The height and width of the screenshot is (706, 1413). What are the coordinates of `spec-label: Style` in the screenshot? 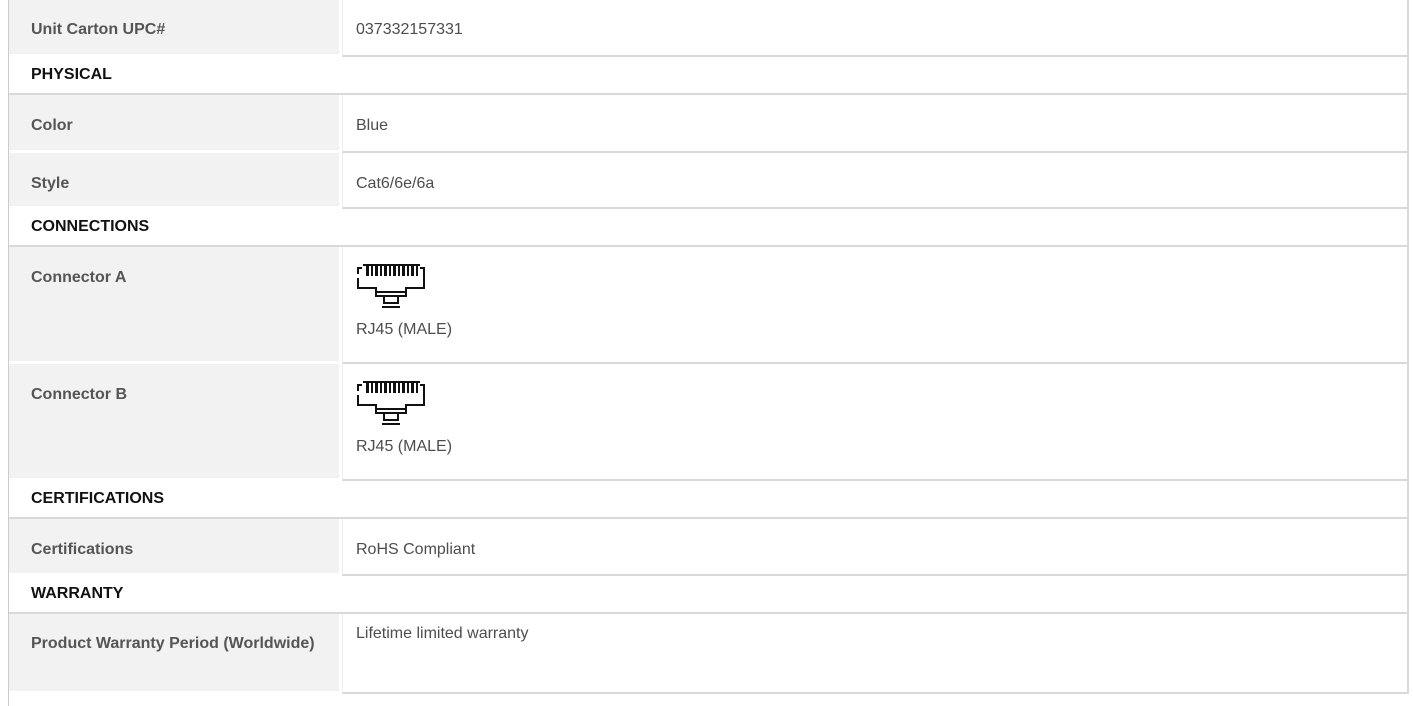 It's located at (50, 183).